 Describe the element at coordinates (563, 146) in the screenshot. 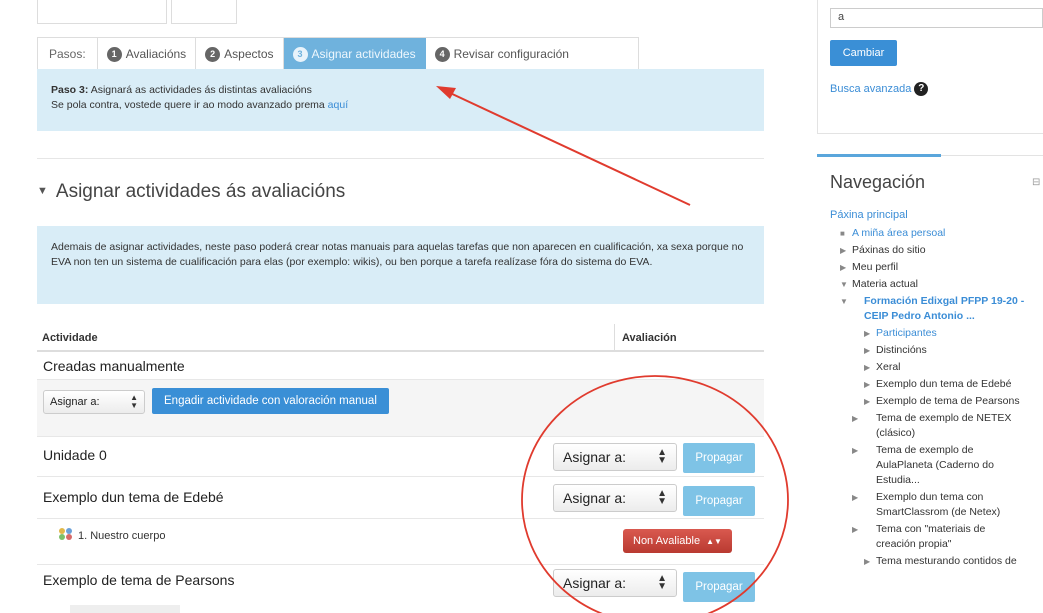

I see `annotation-arrow` at that location.